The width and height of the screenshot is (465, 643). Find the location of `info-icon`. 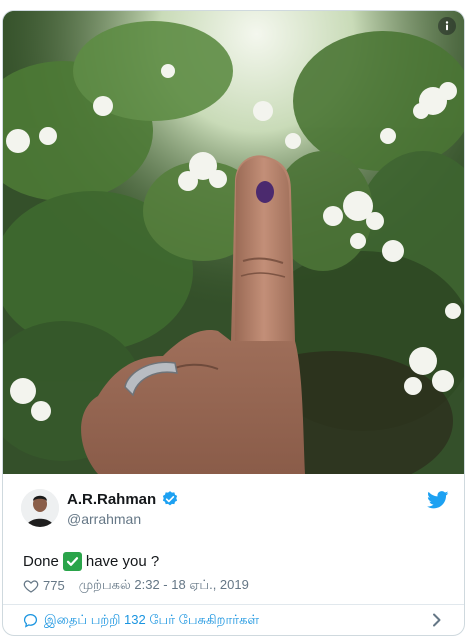

info-icon is located at coordinates (447, 26).